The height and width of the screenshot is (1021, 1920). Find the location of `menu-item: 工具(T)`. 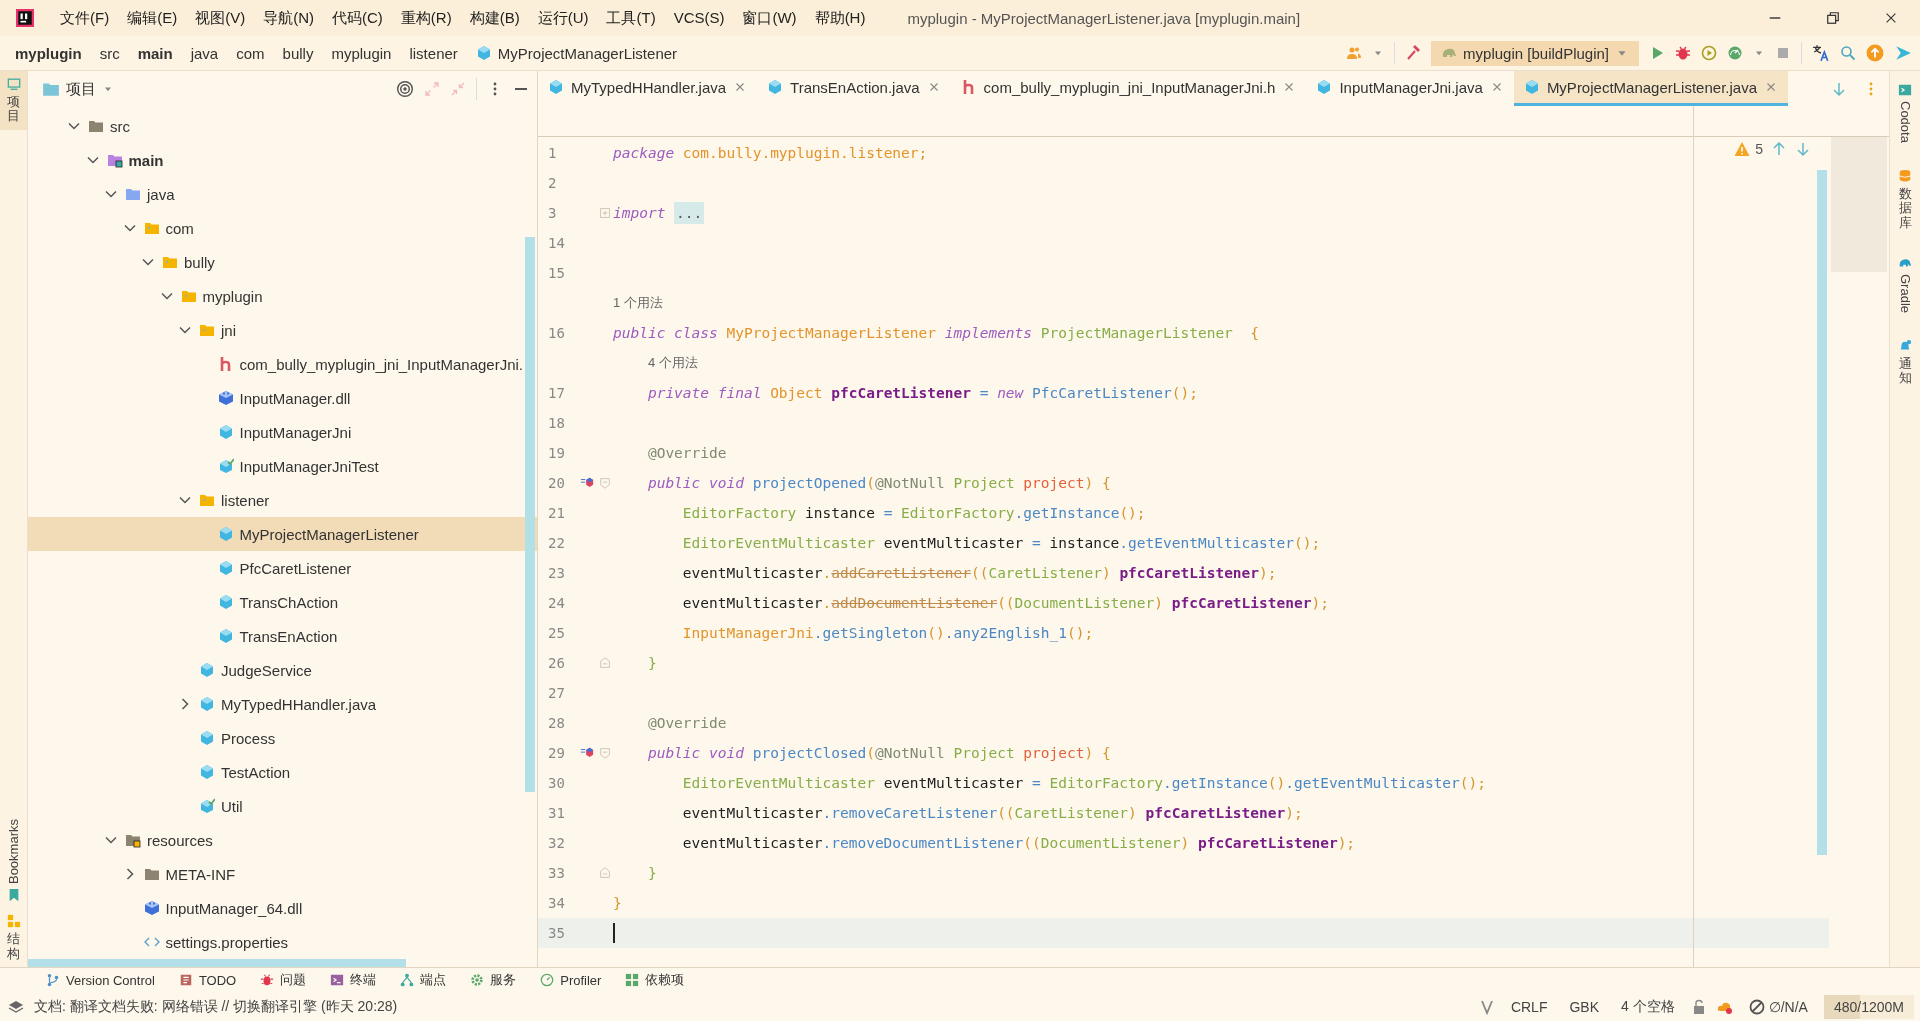

menu-item: 工具(T) is located at coordinates (631, 18).